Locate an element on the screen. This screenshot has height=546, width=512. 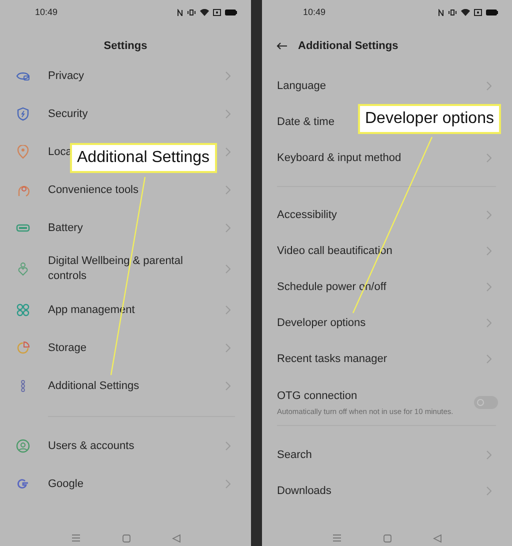
google-g-icon is located at coordinates (23, 484).